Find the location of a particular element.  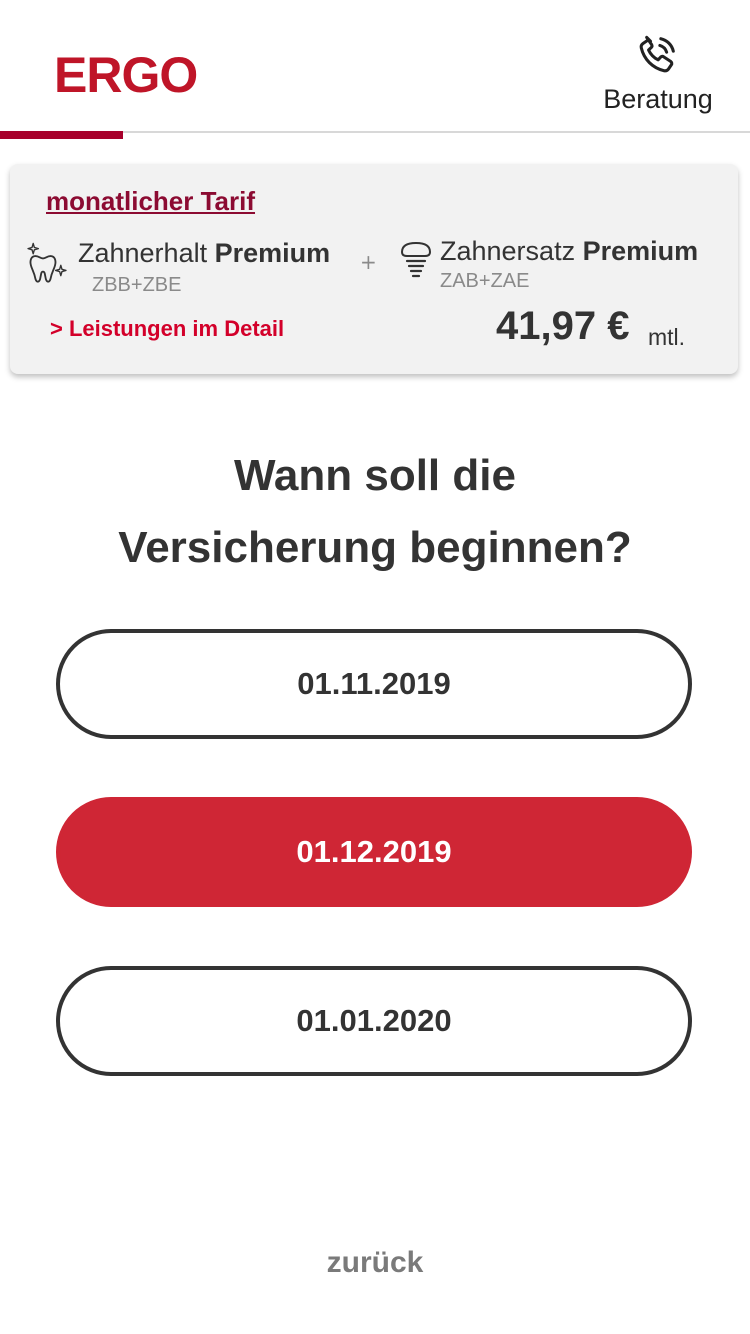

question-line-2: Versicherung beginnen? is located at coordinates (375, 547).